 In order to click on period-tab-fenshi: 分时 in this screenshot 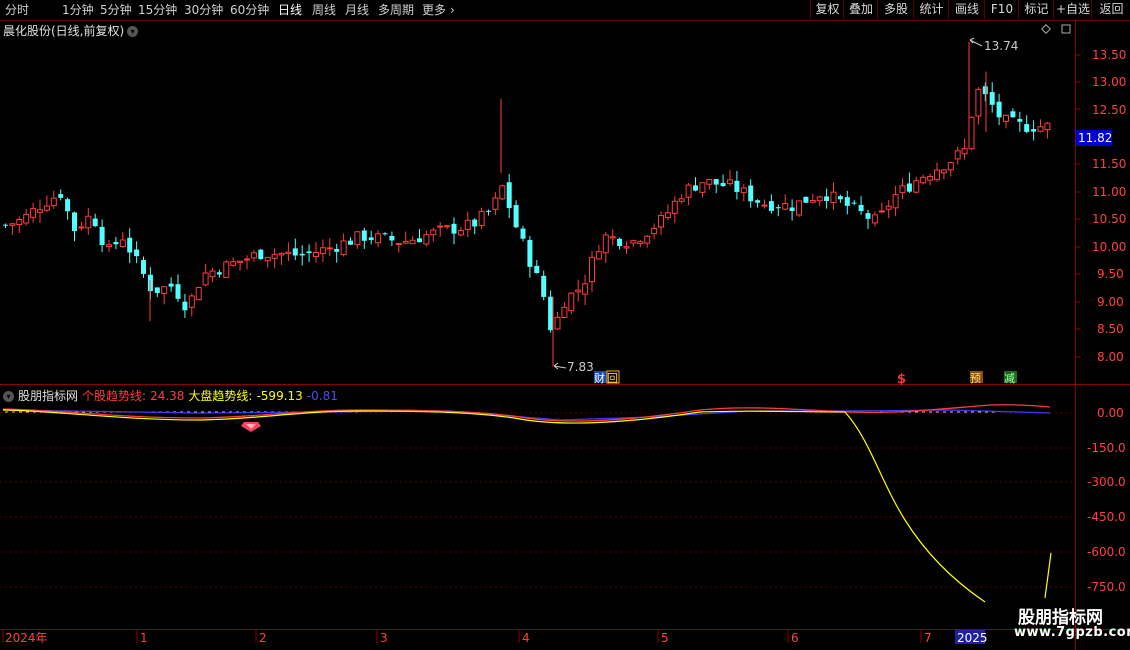, I will do `click(17, 10)`.